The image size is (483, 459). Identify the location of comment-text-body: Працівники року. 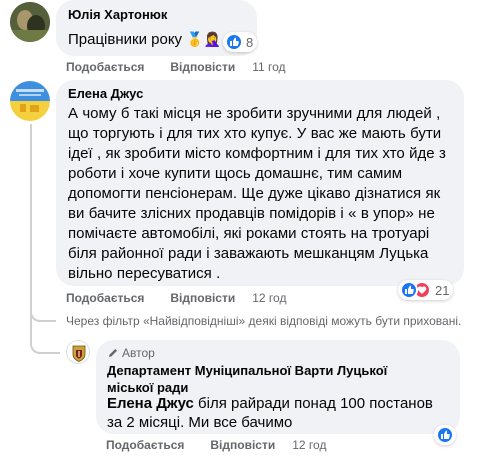
(125, 39).